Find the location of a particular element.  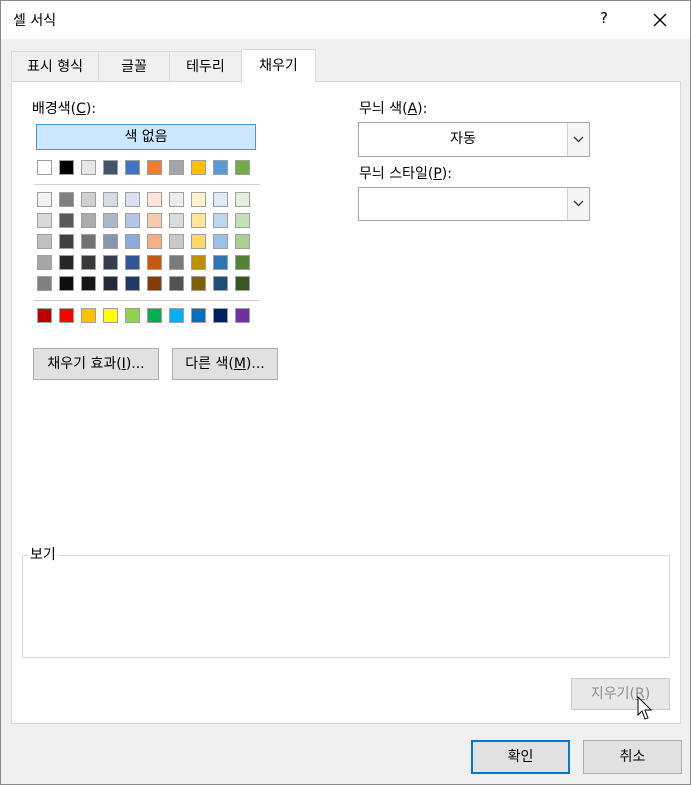

close-icon is located at coordinates (660, 20).